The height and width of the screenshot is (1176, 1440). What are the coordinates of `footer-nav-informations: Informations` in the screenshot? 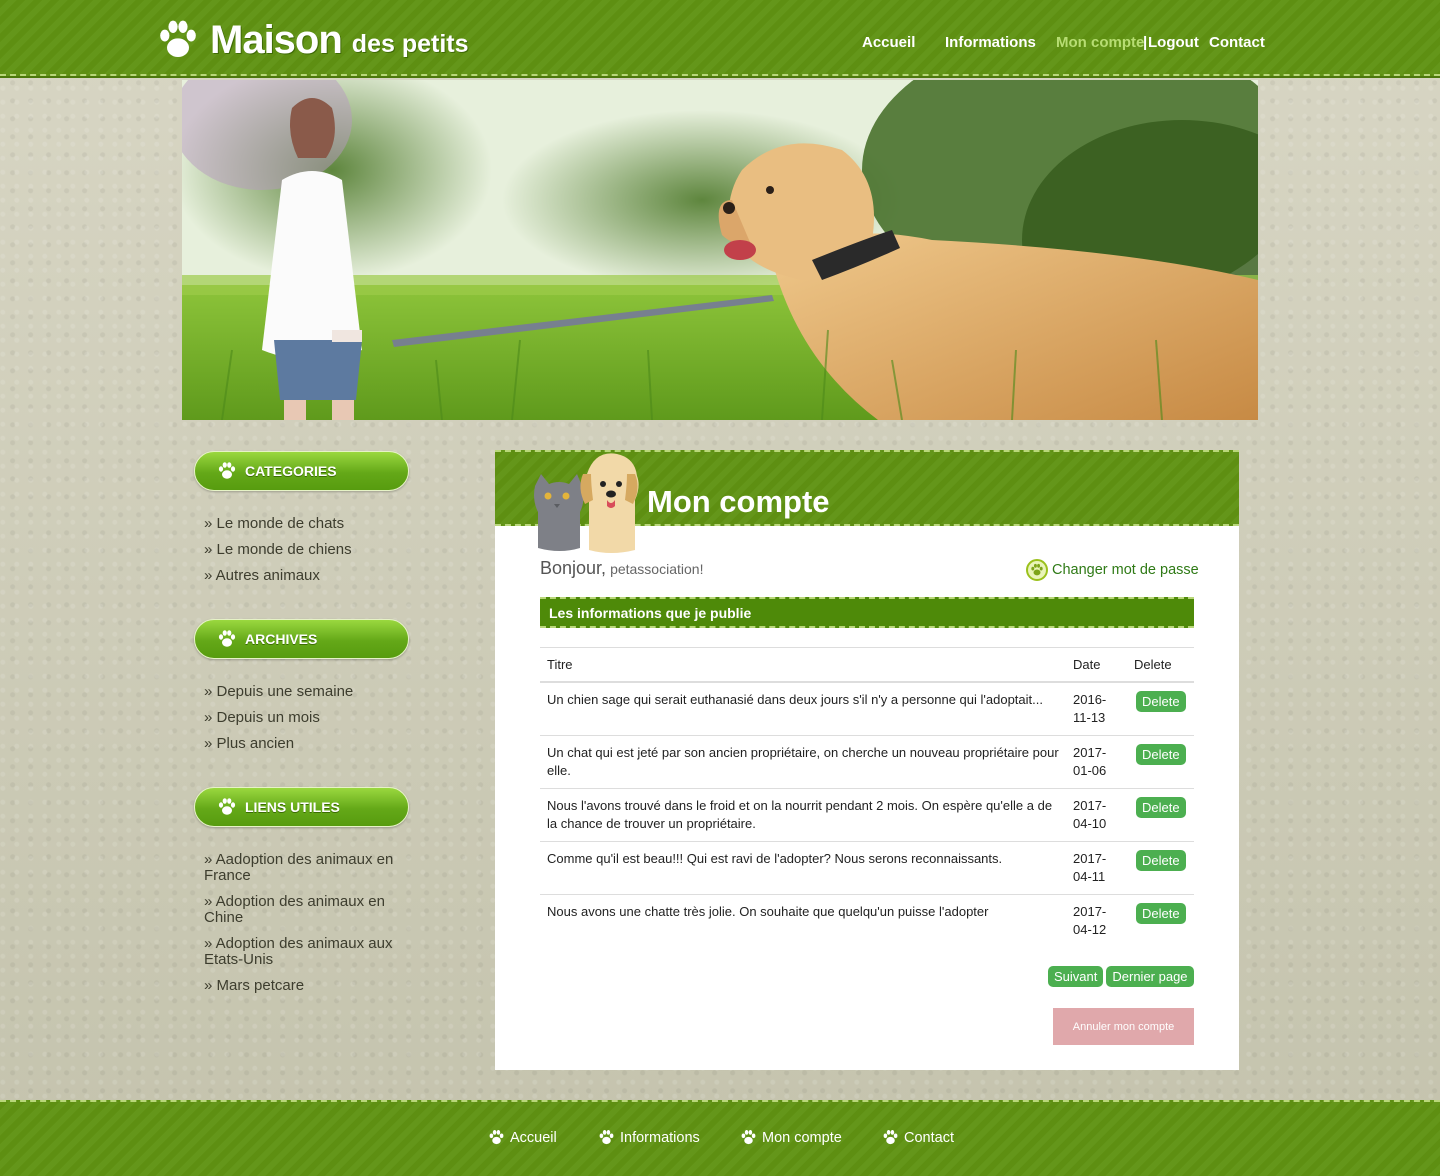 It's located at (649, 1137).